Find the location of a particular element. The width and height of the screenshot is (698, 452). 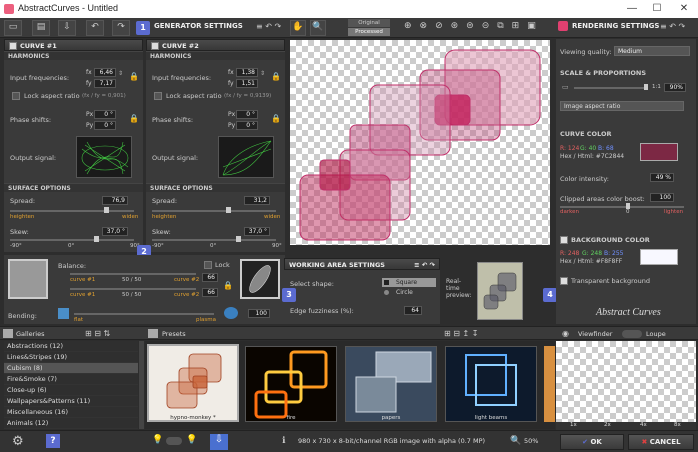

original-toggle: Original is located at coordinates (369, 23).